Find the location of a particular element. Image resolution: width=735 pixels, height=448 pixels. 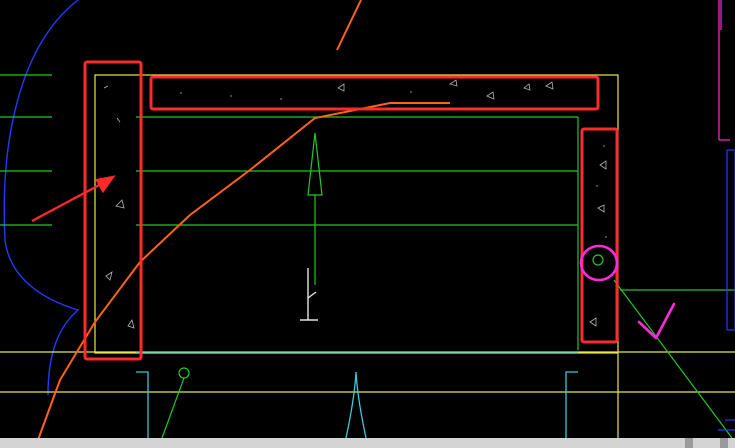

magenta-circle-marker is located at coordinates (599, 263).